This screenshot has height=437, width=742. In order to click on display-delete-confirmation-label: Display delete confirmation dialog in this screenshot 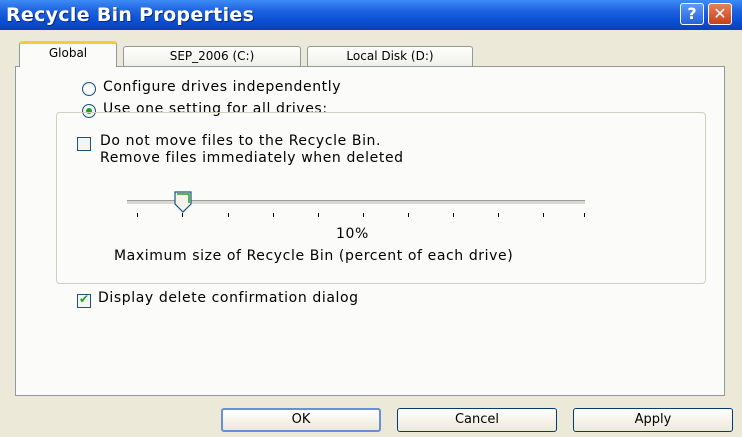, I will do `click(228, 298)`.